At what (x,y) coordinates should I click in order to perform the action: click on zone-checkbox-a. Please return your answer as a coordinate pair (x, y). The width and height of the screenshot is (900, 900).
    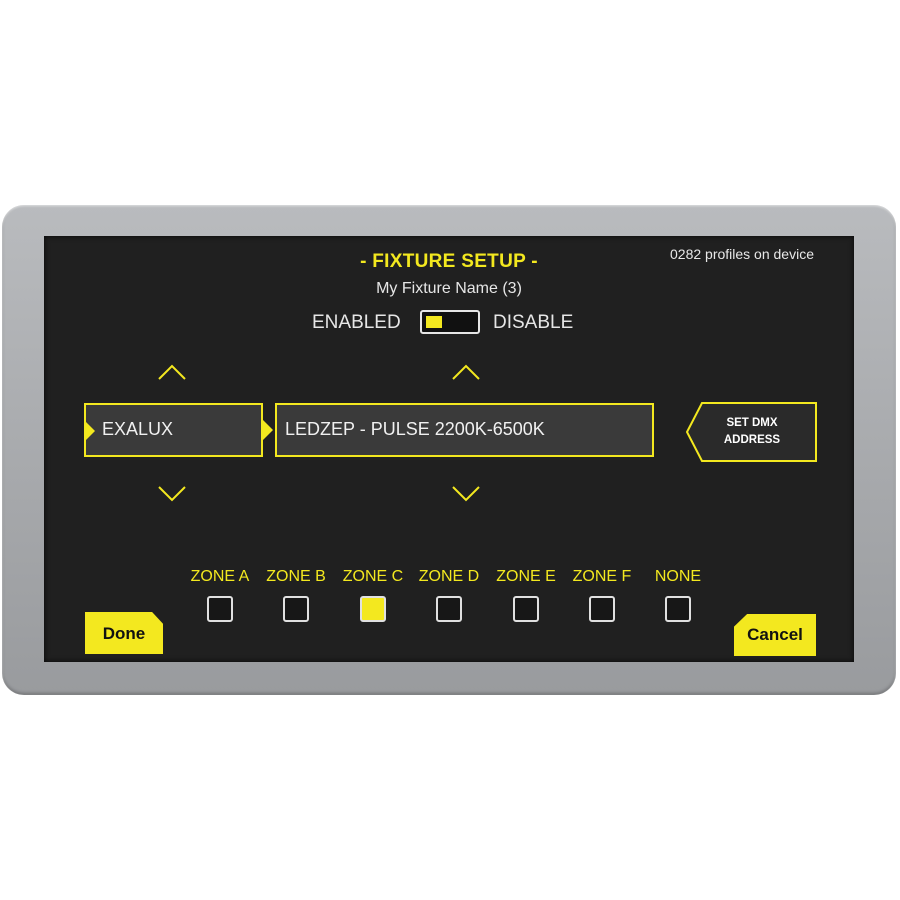
    Looking at the image, I should click on (220, 609).